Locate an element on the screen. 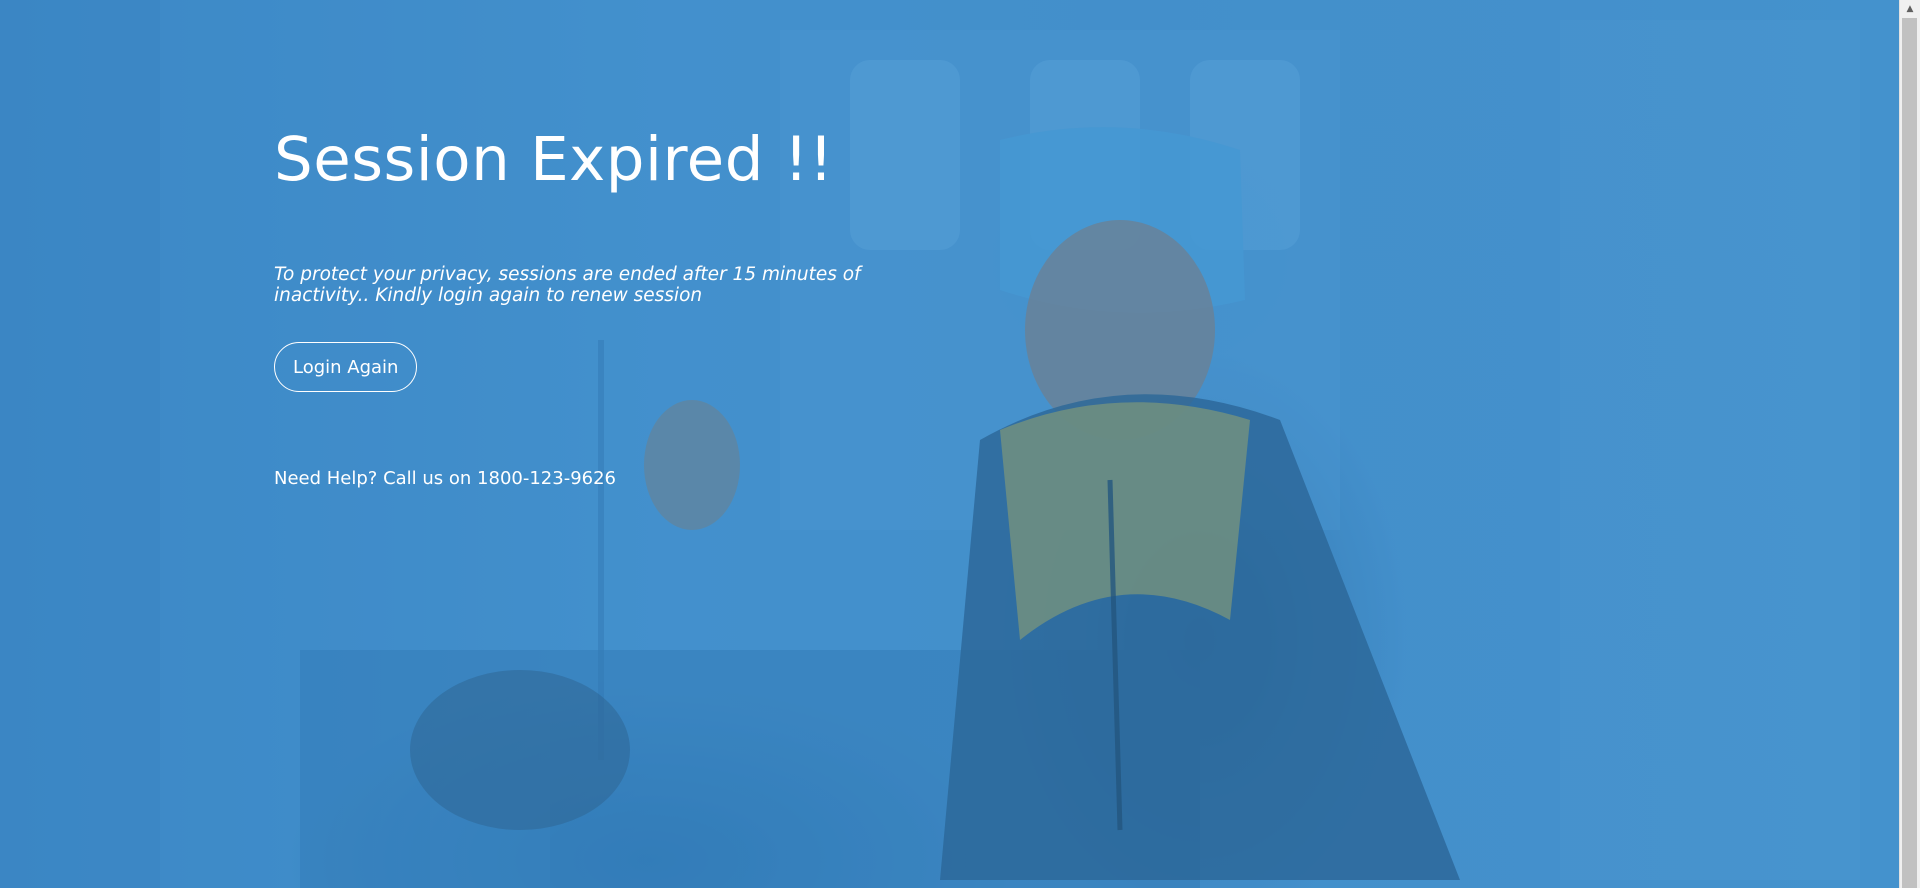 Image resolution: width=1920 pixels, height=888 pixels. page-title: Session Expired !! is located at coordinates (554, 159).